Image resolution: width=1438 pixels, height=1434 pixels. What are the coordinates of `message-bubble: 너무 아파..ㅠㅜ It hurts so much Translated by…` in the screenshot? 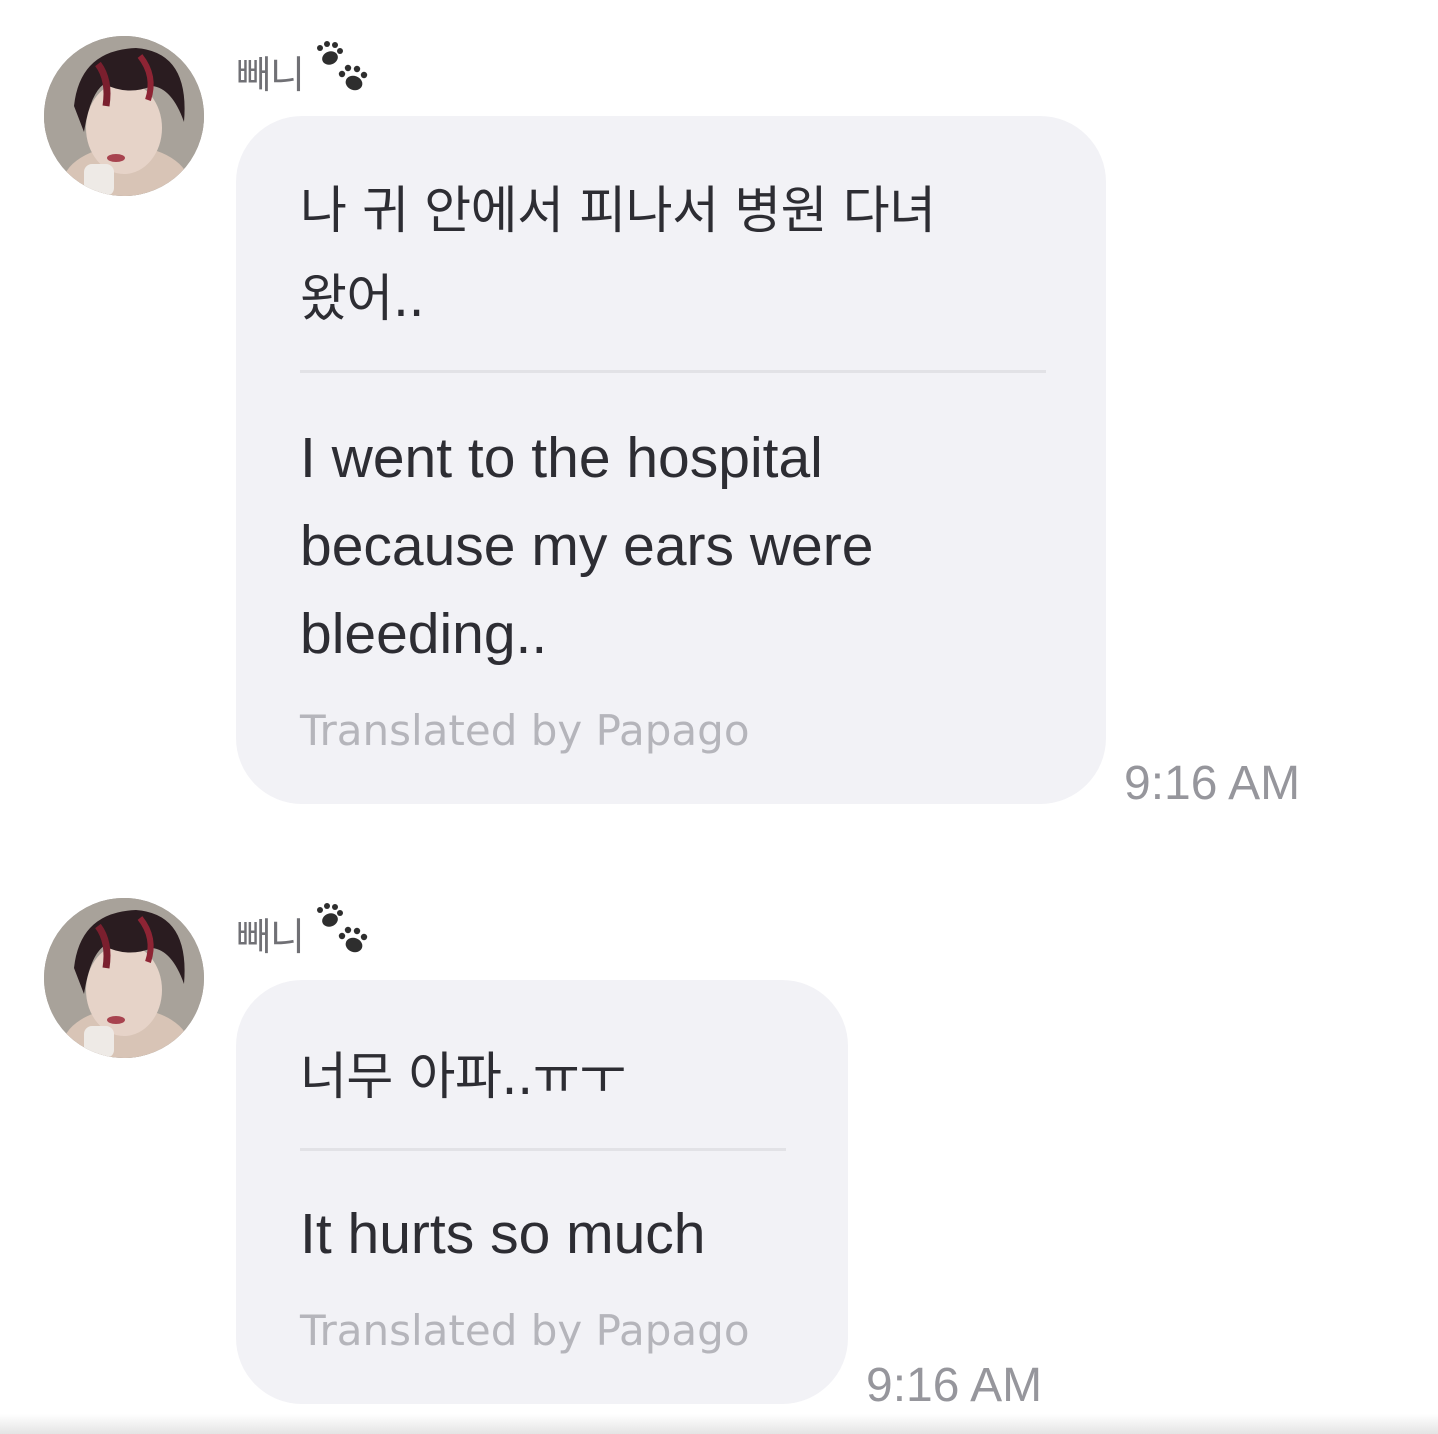 It's located at (542, 1192).